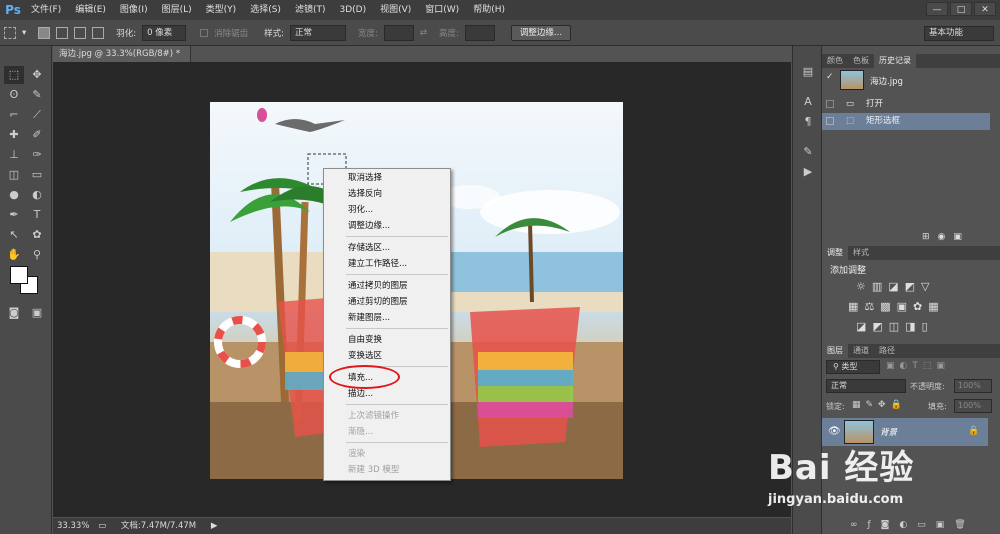 The image size is (1000, 534). What do you see at coordinates (37, 235) in the screenshot?
I see `shape-tool-icon: ✿` at bounding box center [37, 235].